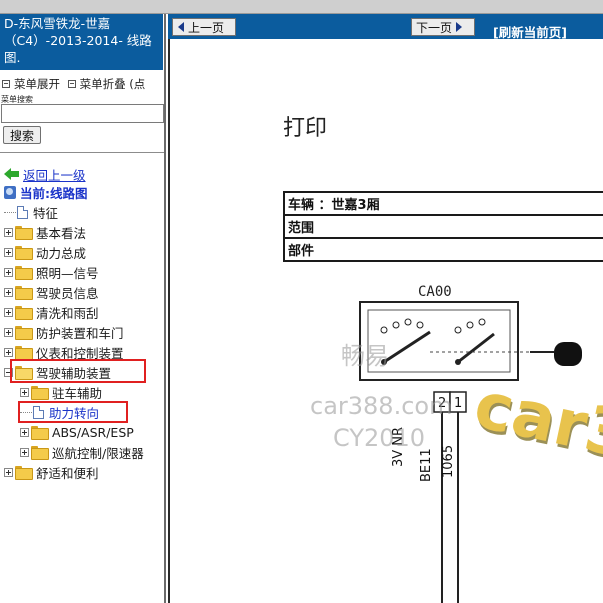 The image size is (603, 603). I want to click on vehicle-cell: 车辆 ：世嘉3厢, so click(443, 203).